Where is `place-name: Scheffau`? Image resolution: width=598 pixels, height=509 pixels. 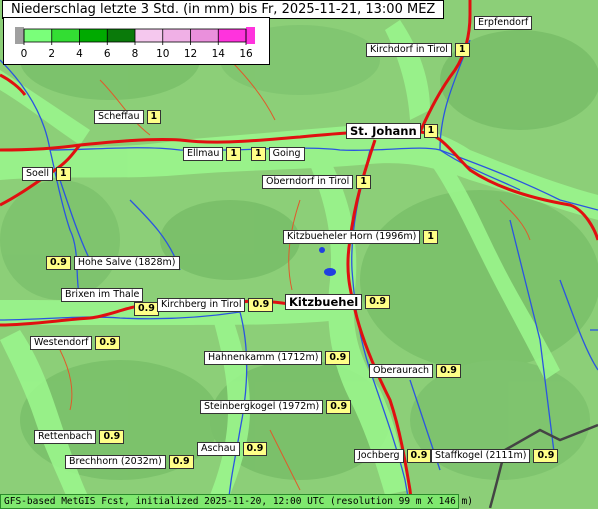 place-name: Scheffau is located at coordinates (119, 117).